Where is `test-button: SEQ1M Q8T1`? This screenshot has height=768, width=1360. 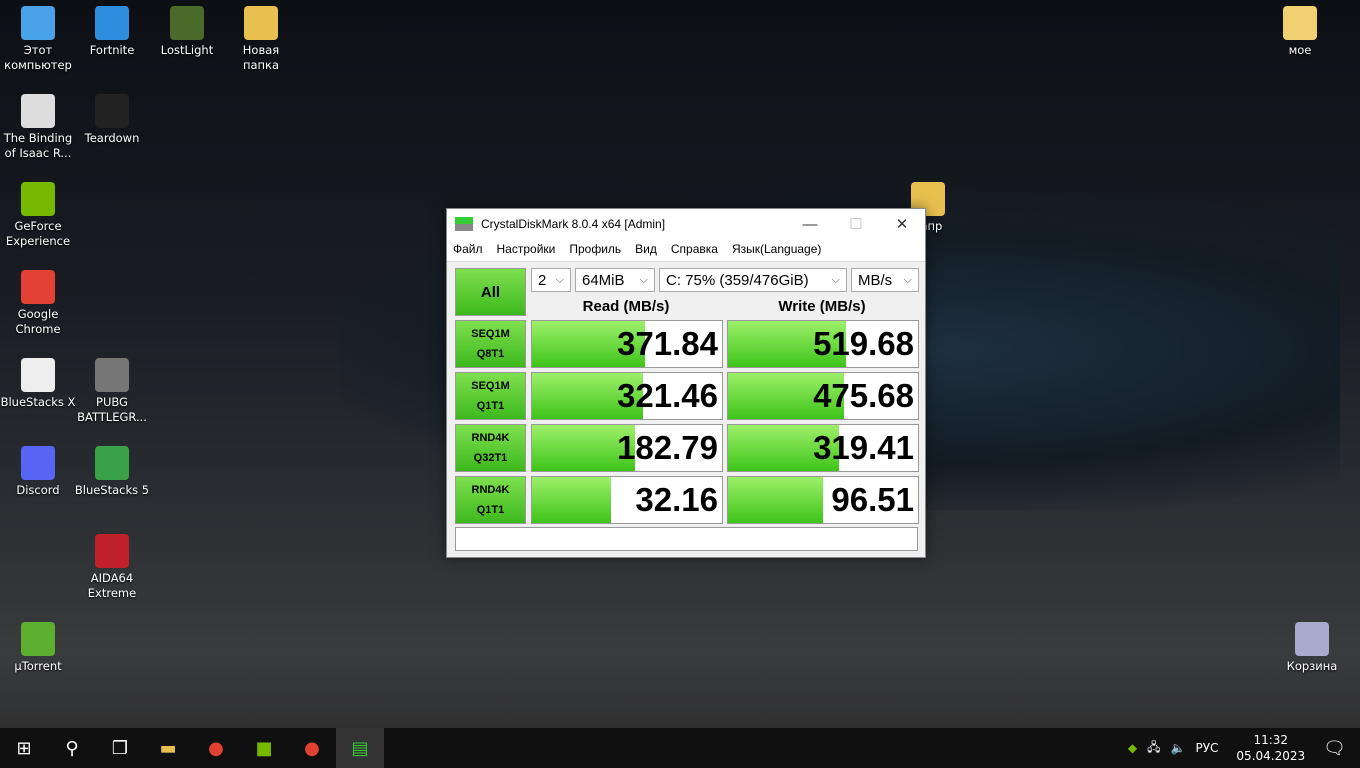 test-button: SEQ1M Q8T1 is located at coordinates (490, 344).